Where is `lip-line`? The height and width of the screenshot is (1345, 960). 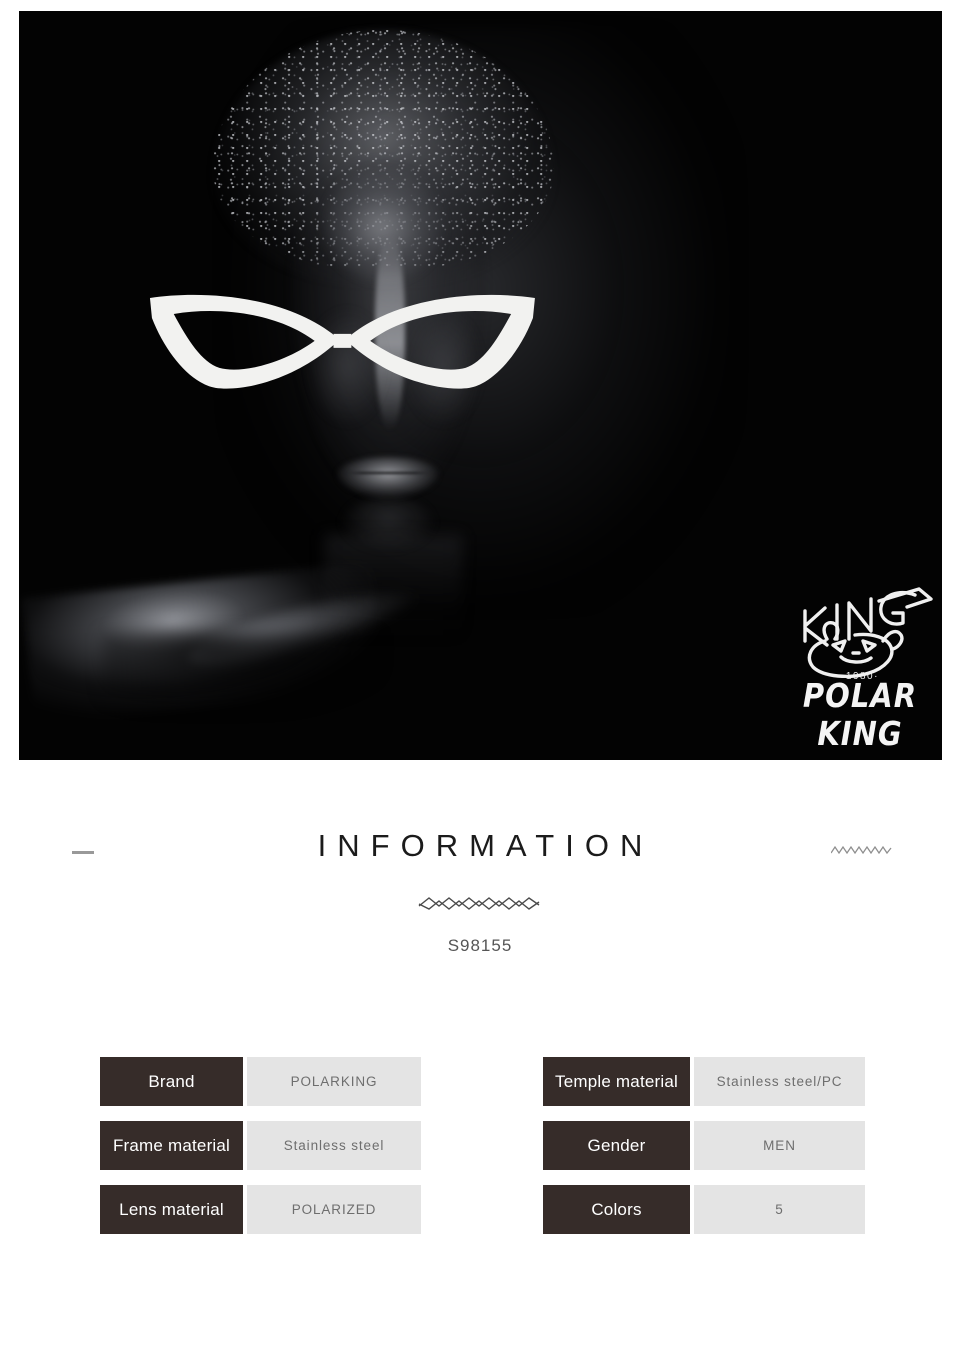 lip-line is located at coordinates (388, 473).